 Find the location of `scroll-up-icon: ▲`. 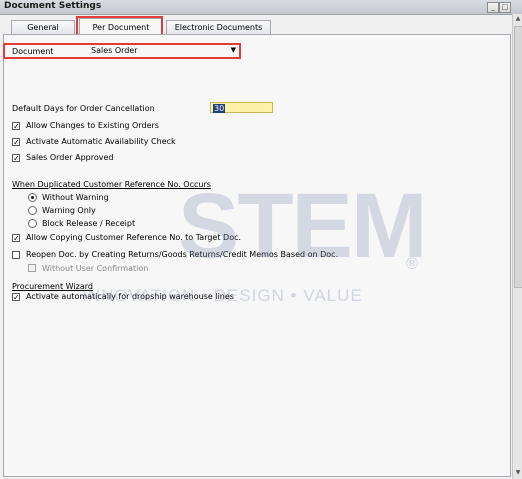

scroll-up-icon: ▲ is located at coordinates (518, 19).